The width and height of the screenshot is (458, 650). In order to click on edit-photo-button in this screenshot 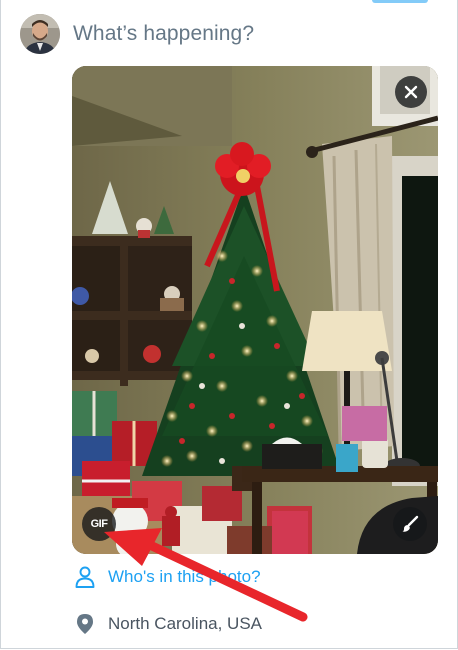, I will do `click(410, 524)`.